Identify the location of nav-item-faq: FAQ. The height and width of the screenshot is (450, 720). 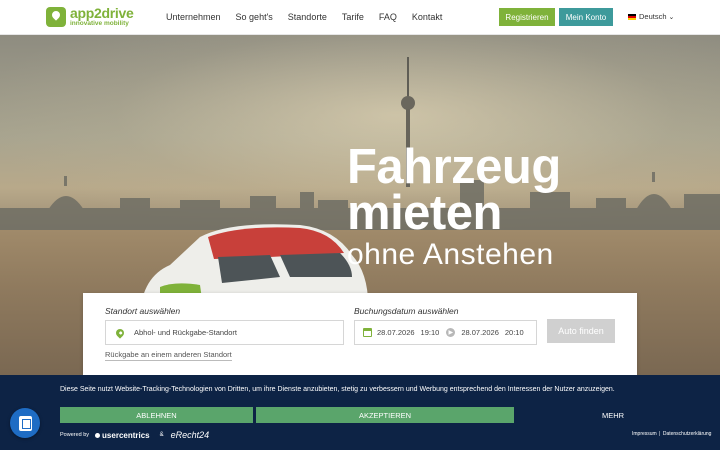
(388, 17).